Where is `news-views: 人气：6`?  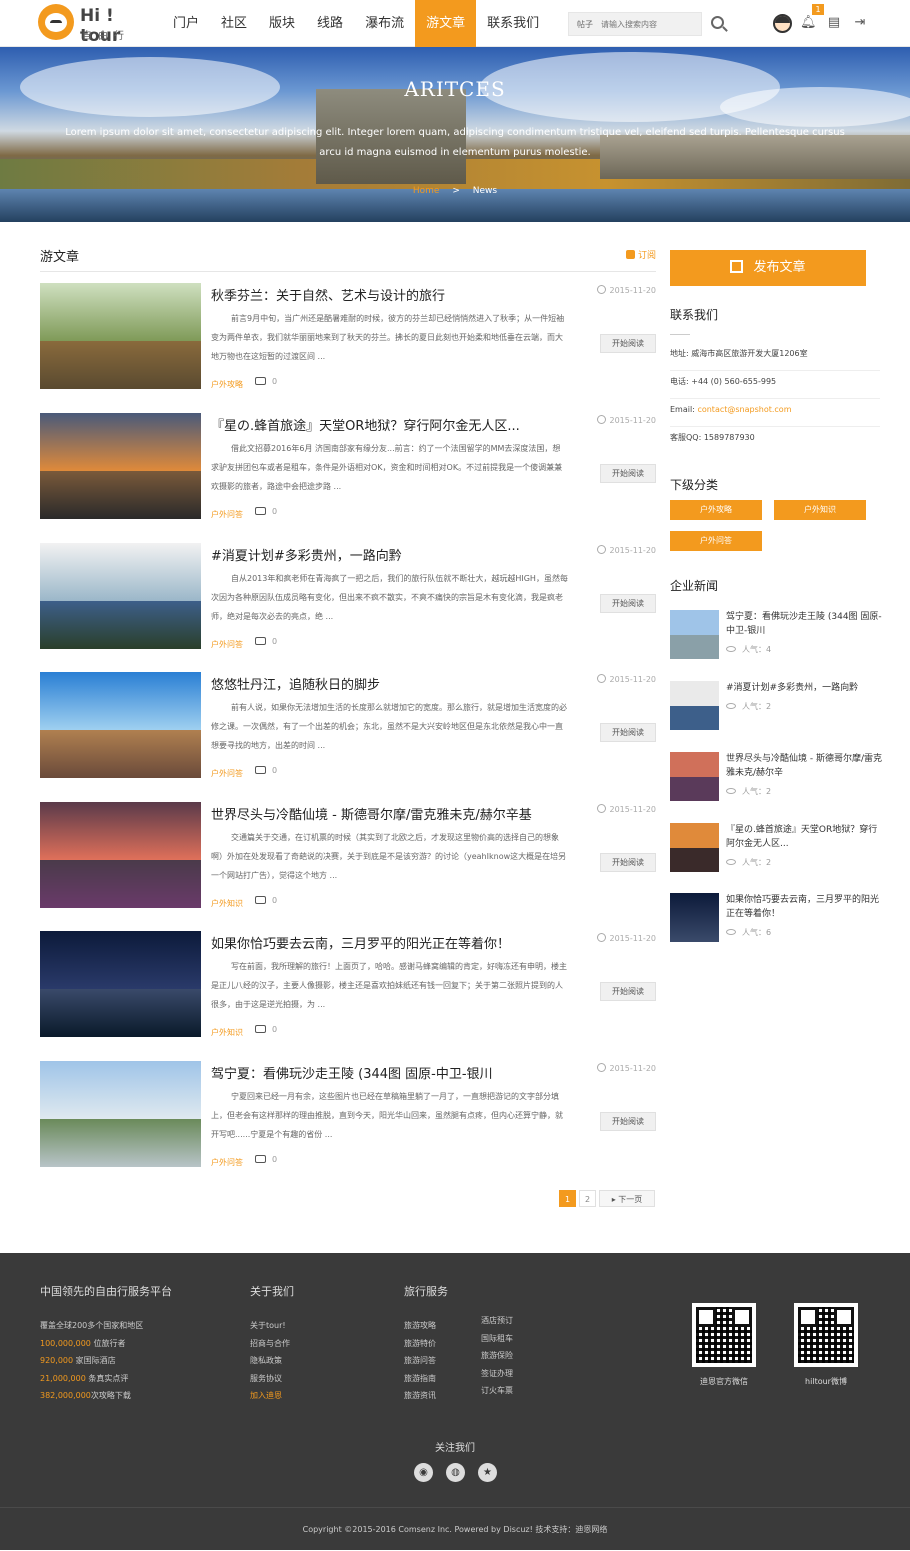
news-views: 人气：6 is located at coordinates (748, 932).